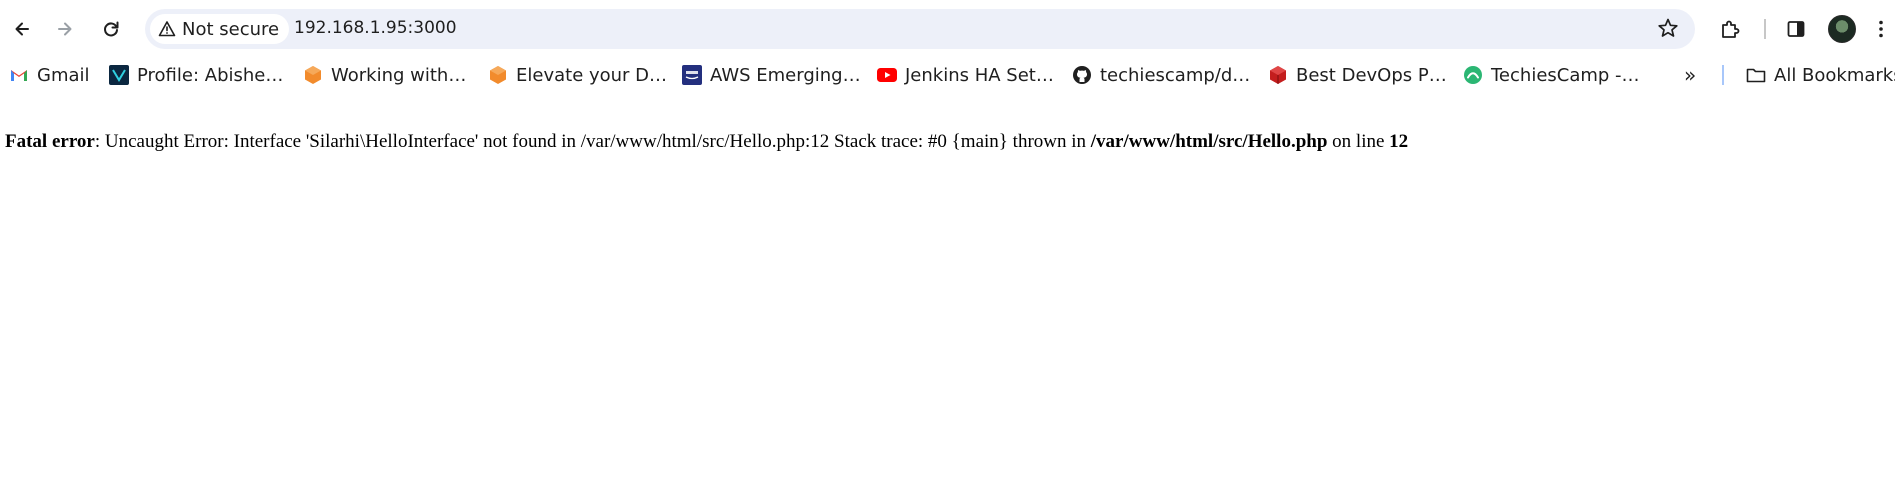 Image resolution: width=1895 pixels, height=484 pixels. Describe the element at coordinates (692, 75) in the screenshot. I see `aws-icon` at that location.